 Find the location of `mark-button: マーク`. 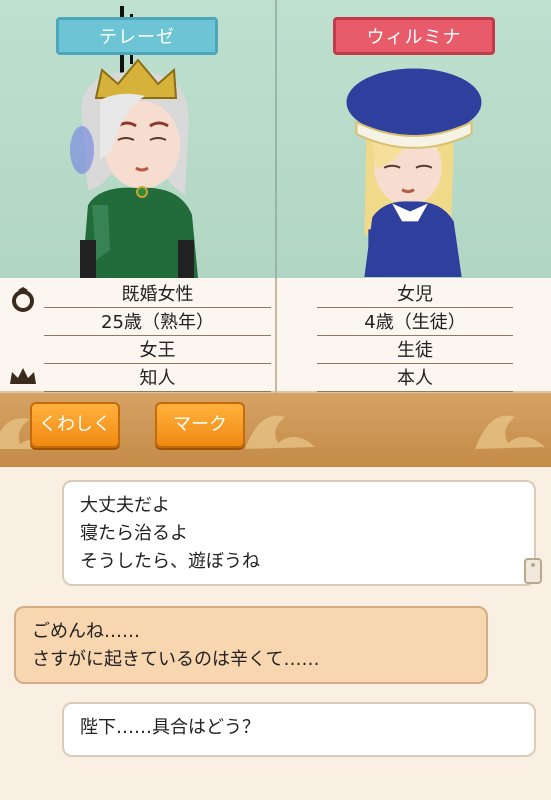

mark-button: マーク is located at coordinates (200, 425).